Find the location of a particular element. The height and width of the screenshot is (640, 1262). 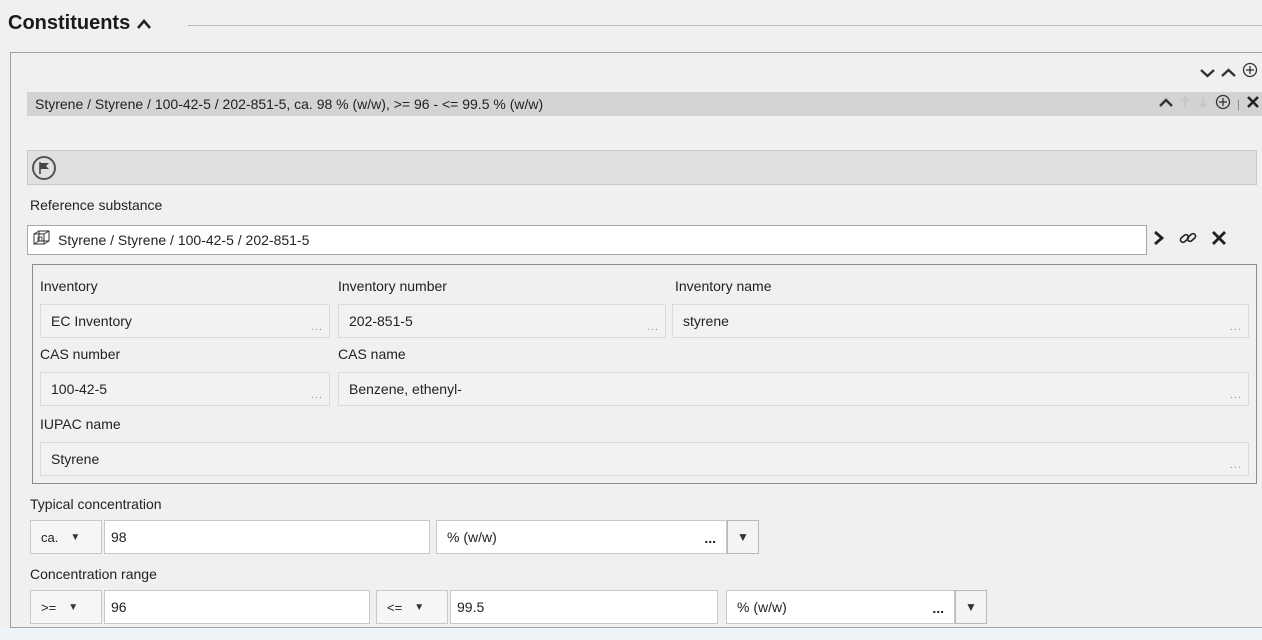

section-divider is located at coordinates (725, 25).